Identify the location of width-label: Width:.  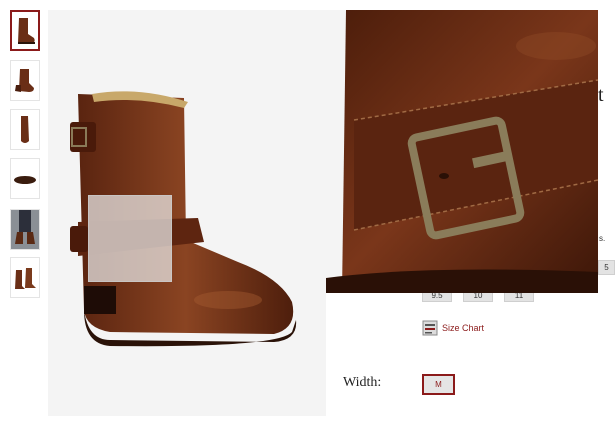
(362, 382).